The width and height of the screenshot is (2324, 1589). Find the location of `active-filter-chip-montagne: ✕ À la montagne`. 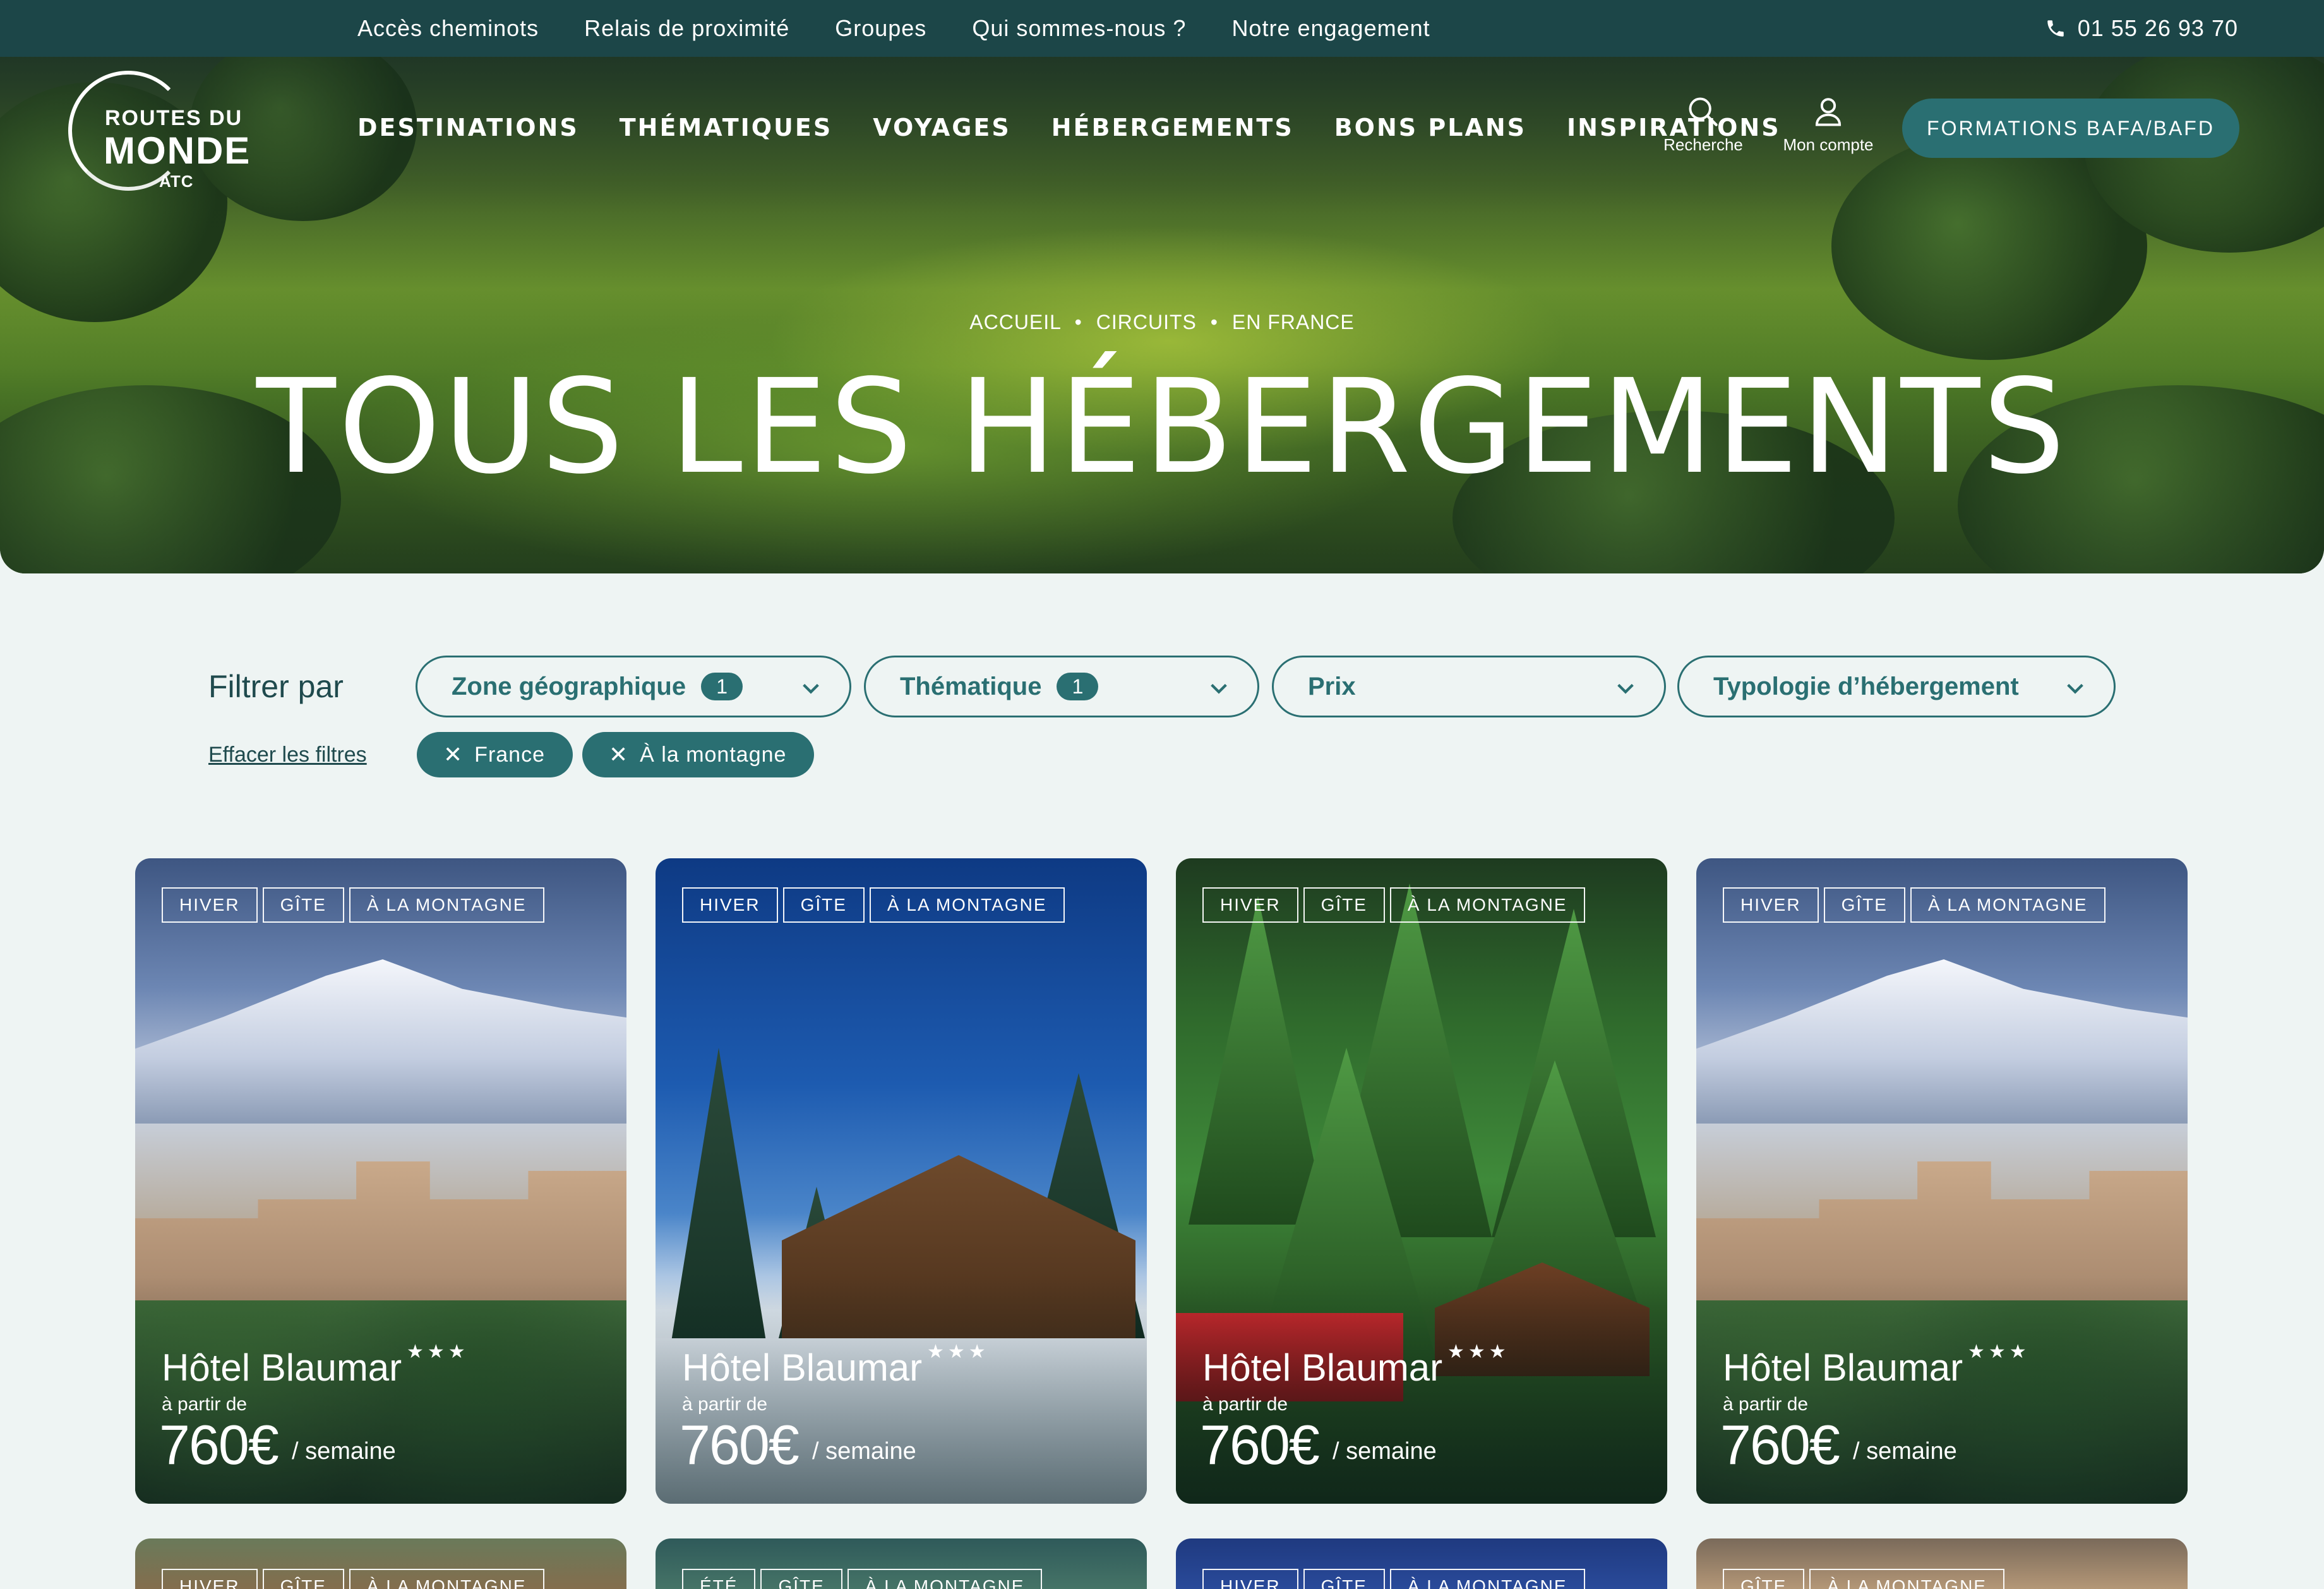

active-filter-chip-montagne: ✕ À la montagne is located at coordinates (698, 754).